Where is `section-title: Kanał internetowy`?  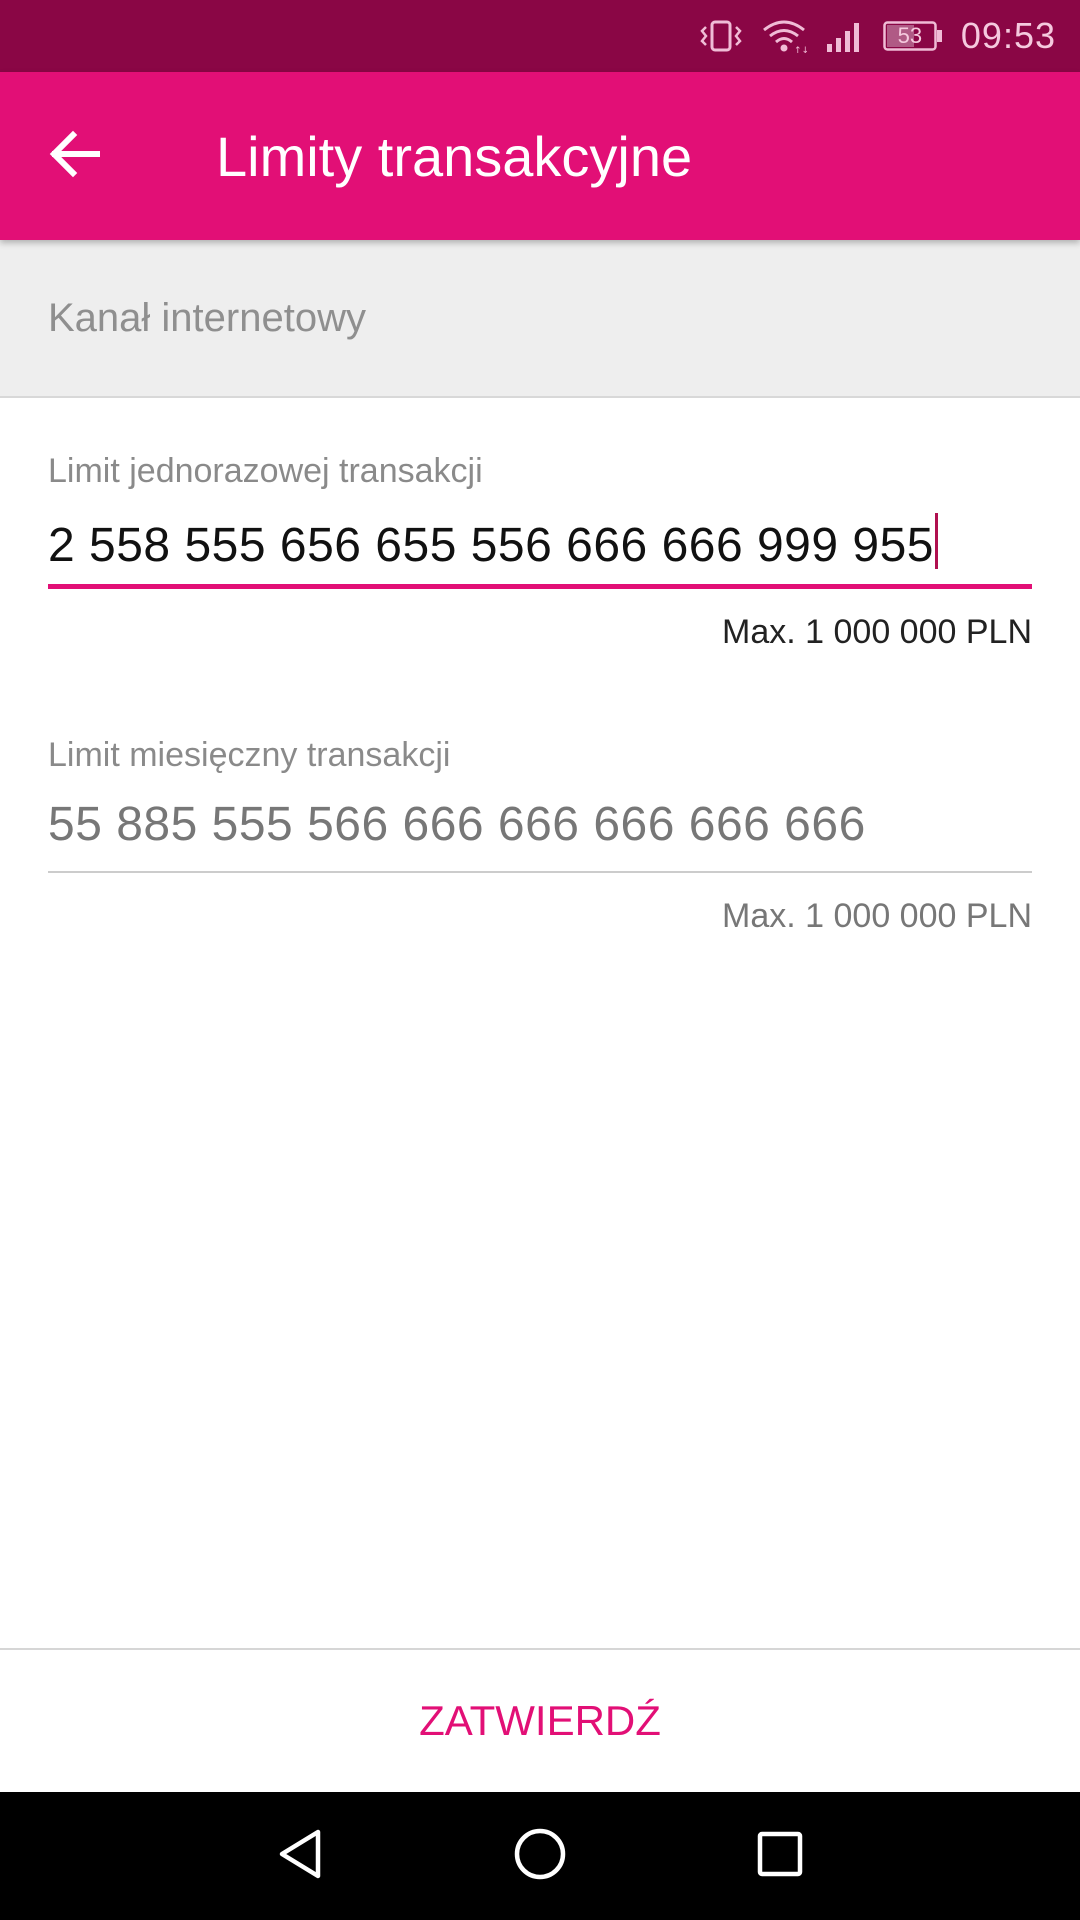 section-title: Kanał internetowy is located at coordinates (207, 317).